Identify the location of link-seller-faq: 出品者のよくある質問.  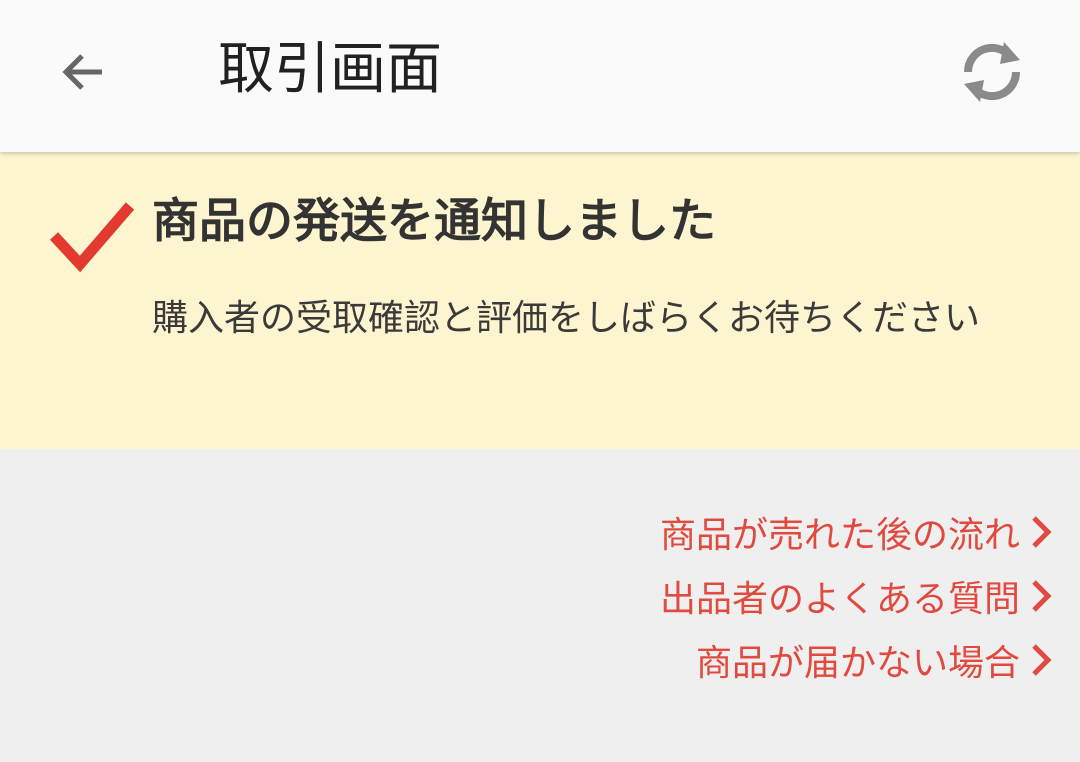
(857, 596).